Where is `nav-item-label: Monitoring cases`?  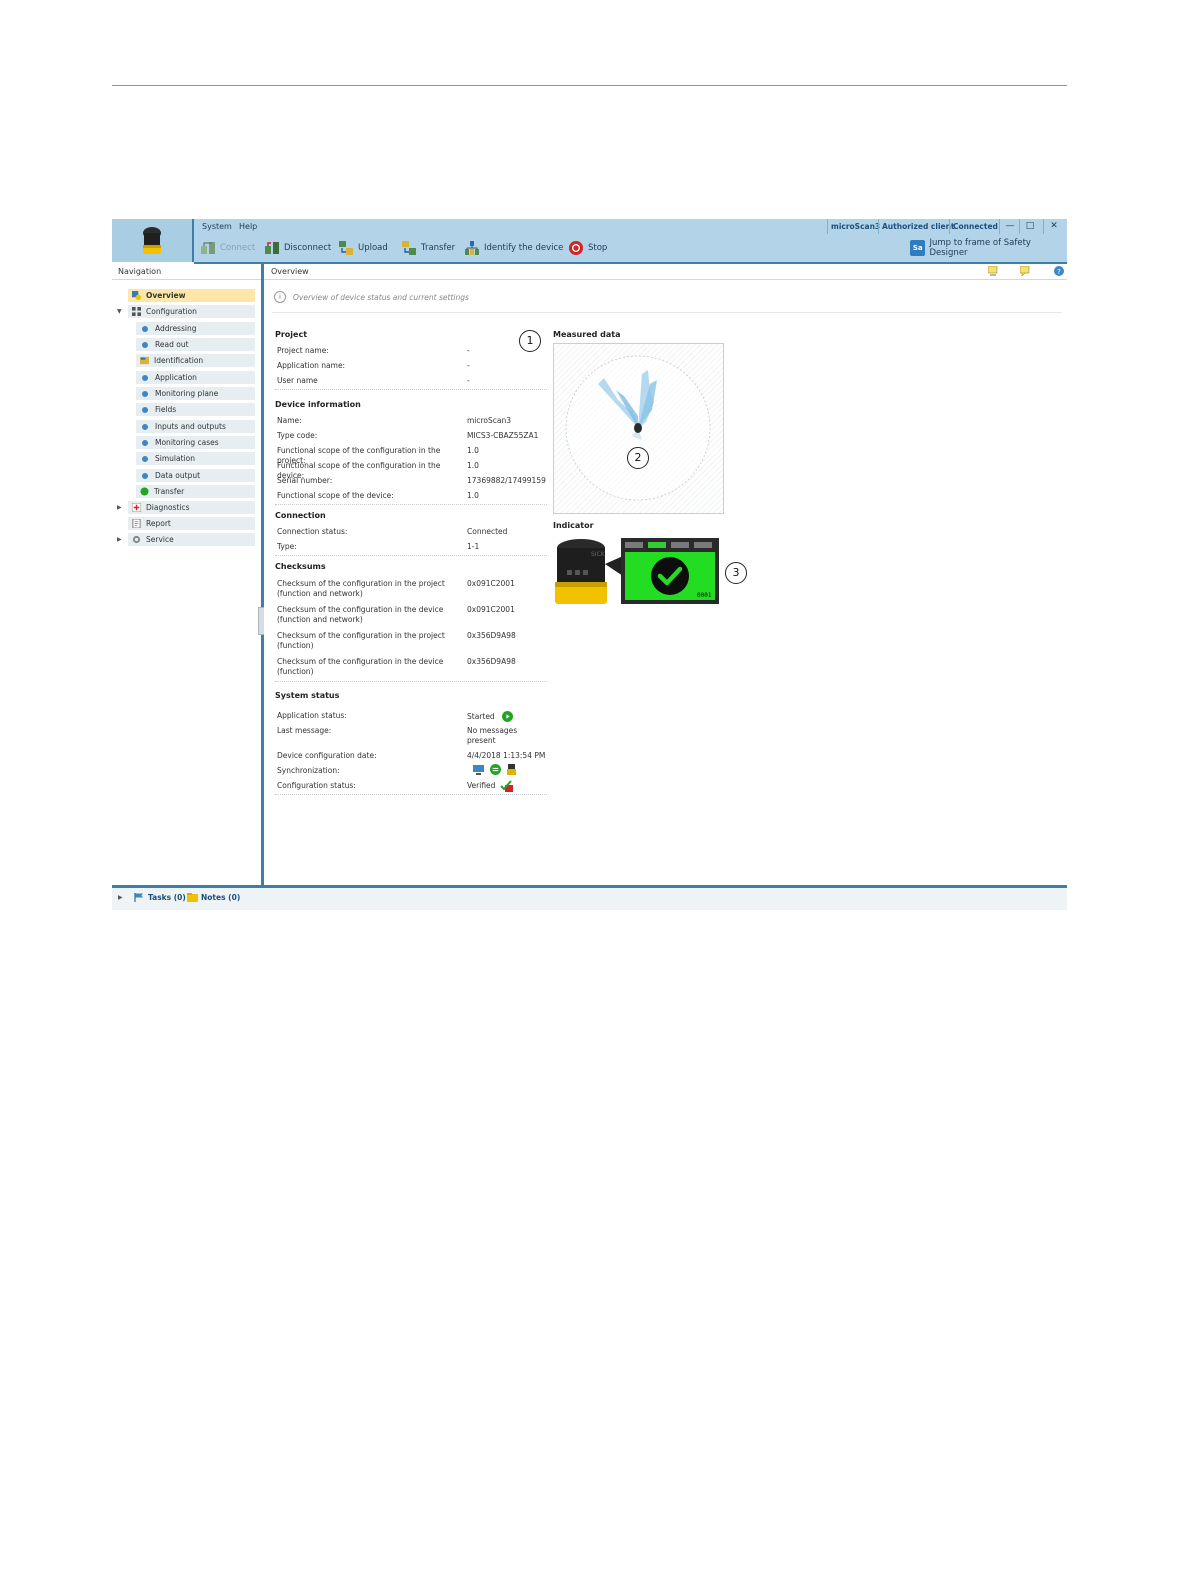
nav-item-label: Monitoring cases is located at coordinates (187, 442).